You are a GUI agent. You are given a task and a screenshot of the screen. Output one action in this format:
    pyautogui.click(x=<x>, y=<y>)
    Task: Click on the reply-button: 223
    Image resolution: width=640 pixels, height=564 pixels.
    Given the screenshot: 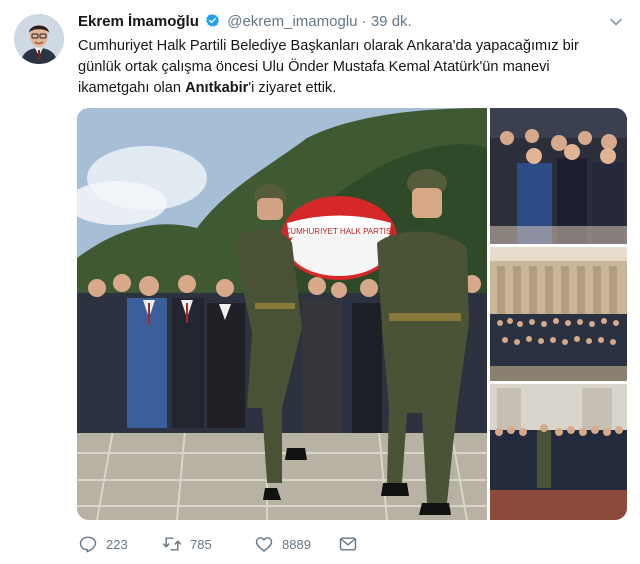 What is the action you would take?
    pyautogui.click(x=103, y=544)
    